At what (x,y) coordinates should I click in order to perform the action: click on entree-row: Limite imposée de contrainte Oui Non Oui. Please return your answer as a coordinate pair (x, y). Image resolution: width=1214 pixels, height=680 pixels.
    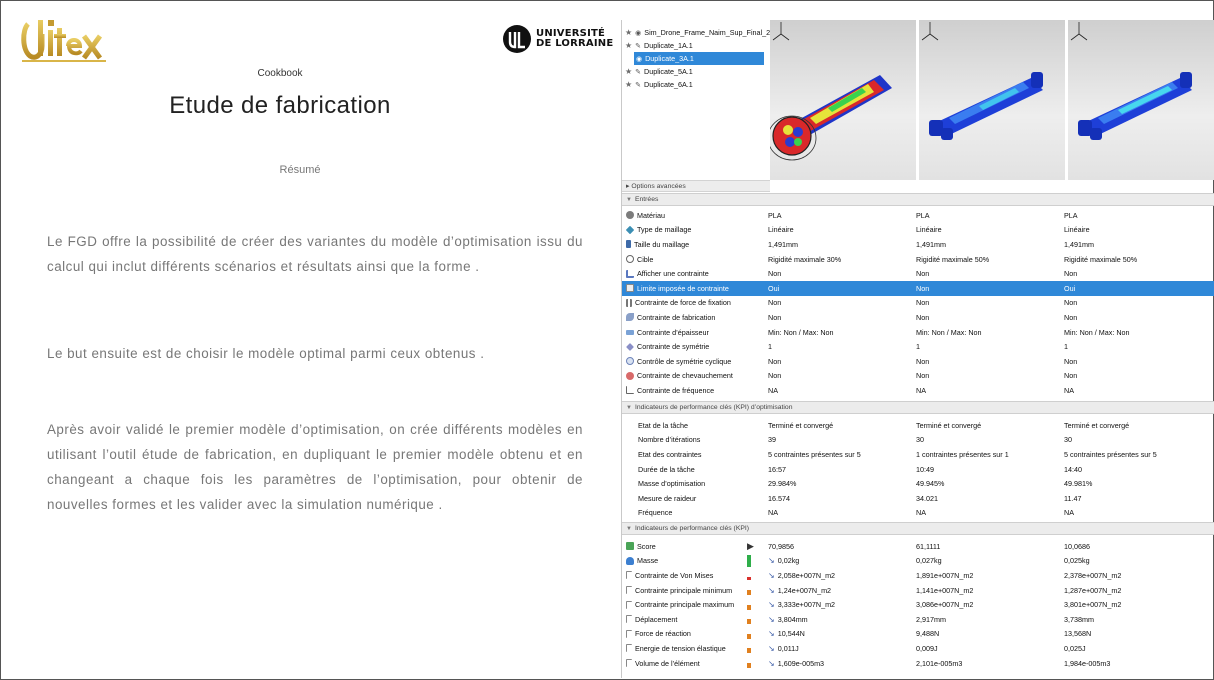
    Looking at the image, I should click on (918, 288).